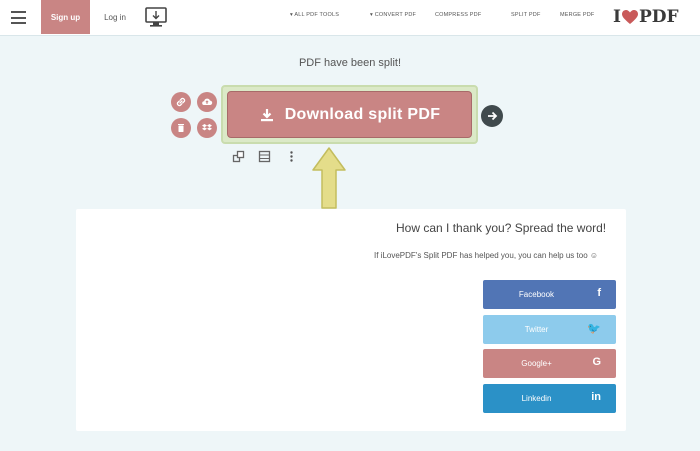  What do you see at coordinates (393, 15) in the screenshot?
I see `nav-convert-pdf: ▾ CONVERT PDF` at bounding box center [393, 15].